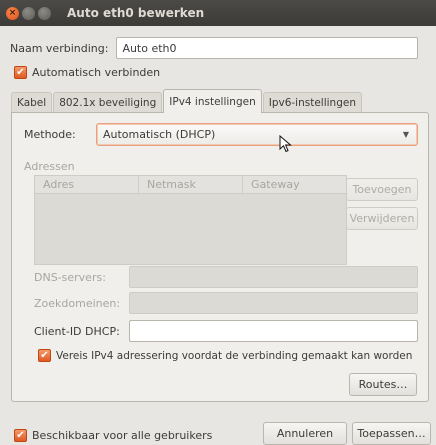 Image resolution: width=436 pixels, height=445 pixels. Describe the element at coordinates (50, 134) in the screenshot. I see `method-label: Methode:` at that location.